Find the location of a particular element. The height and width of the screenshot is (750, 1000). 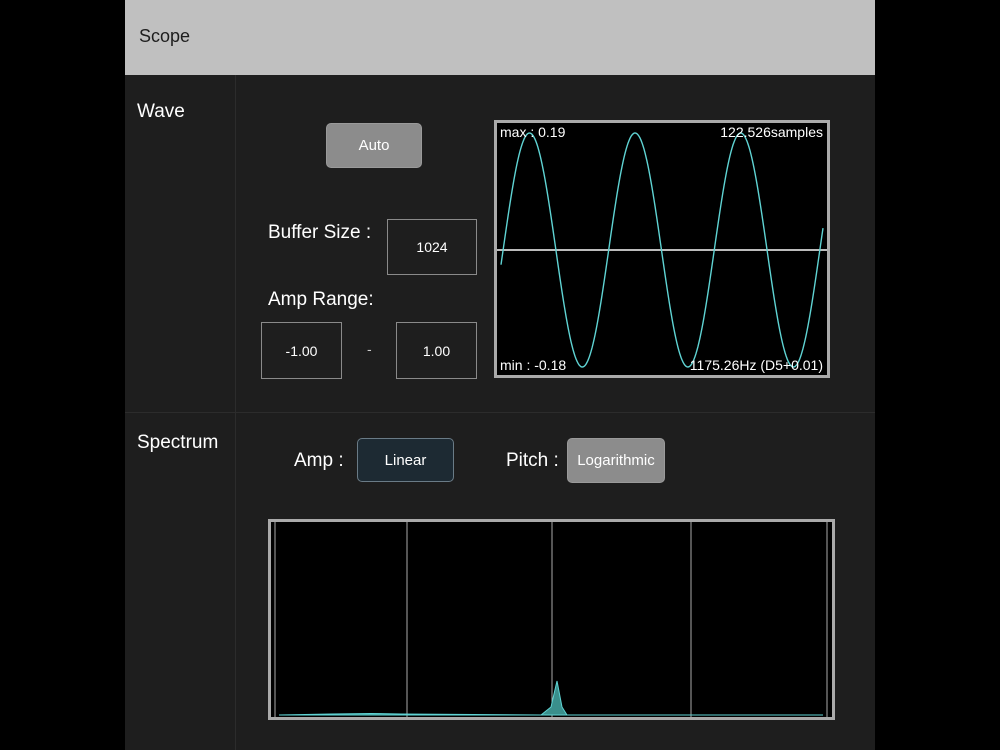

auto-button: Auto is located at coordinates (374, 145).